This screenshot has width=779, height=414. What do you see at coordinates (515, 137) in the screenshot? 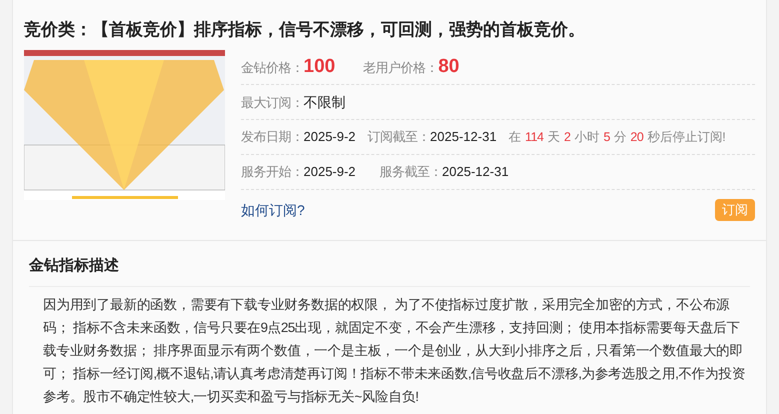
I see `countdown-label: 在` at bounding box center [515, 137].